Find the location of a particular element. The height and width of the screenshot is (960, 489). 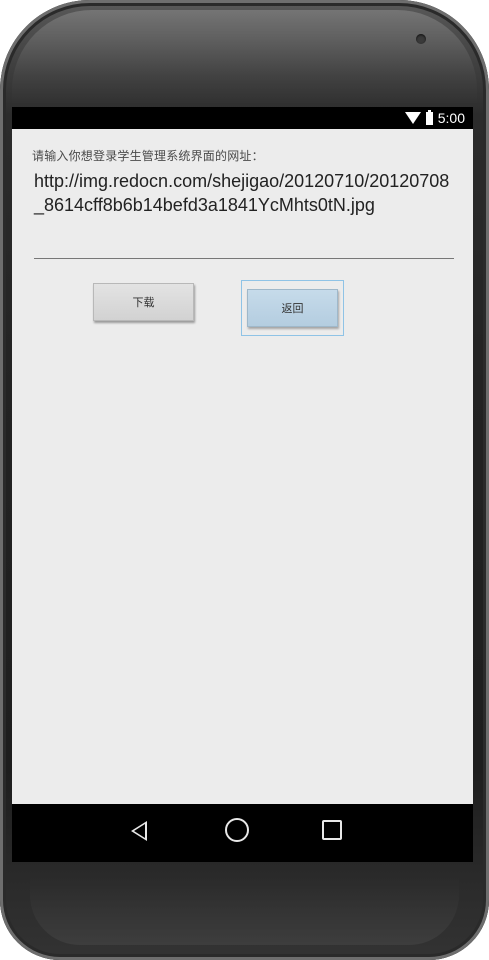

download-button: 下载 is located at coordinates (143, 302).